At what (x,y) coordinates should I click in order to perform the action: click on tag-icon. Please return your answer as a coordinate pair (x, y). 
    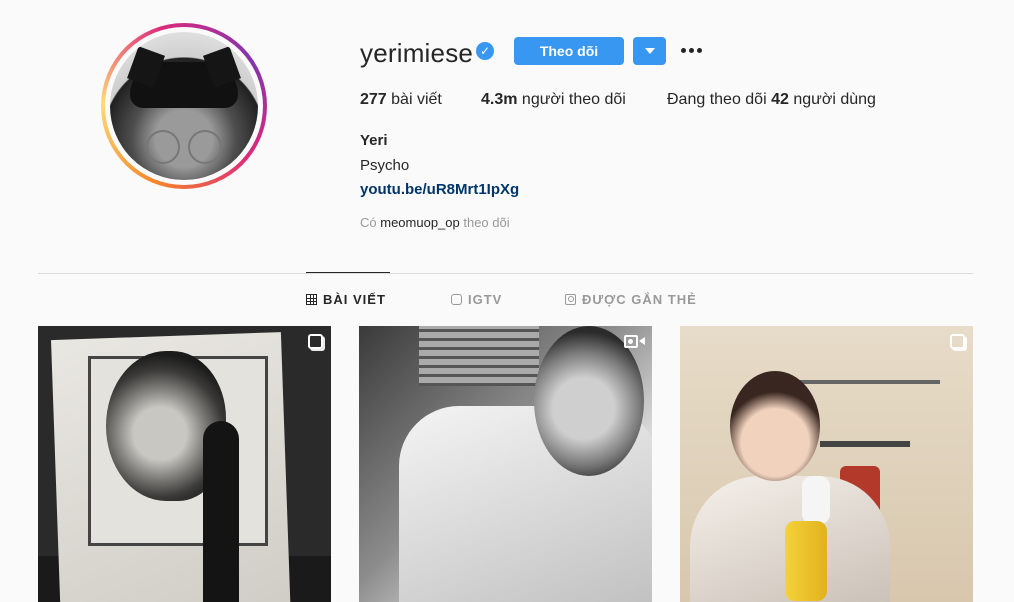
    Looking at the image, I should click on (570, 299).